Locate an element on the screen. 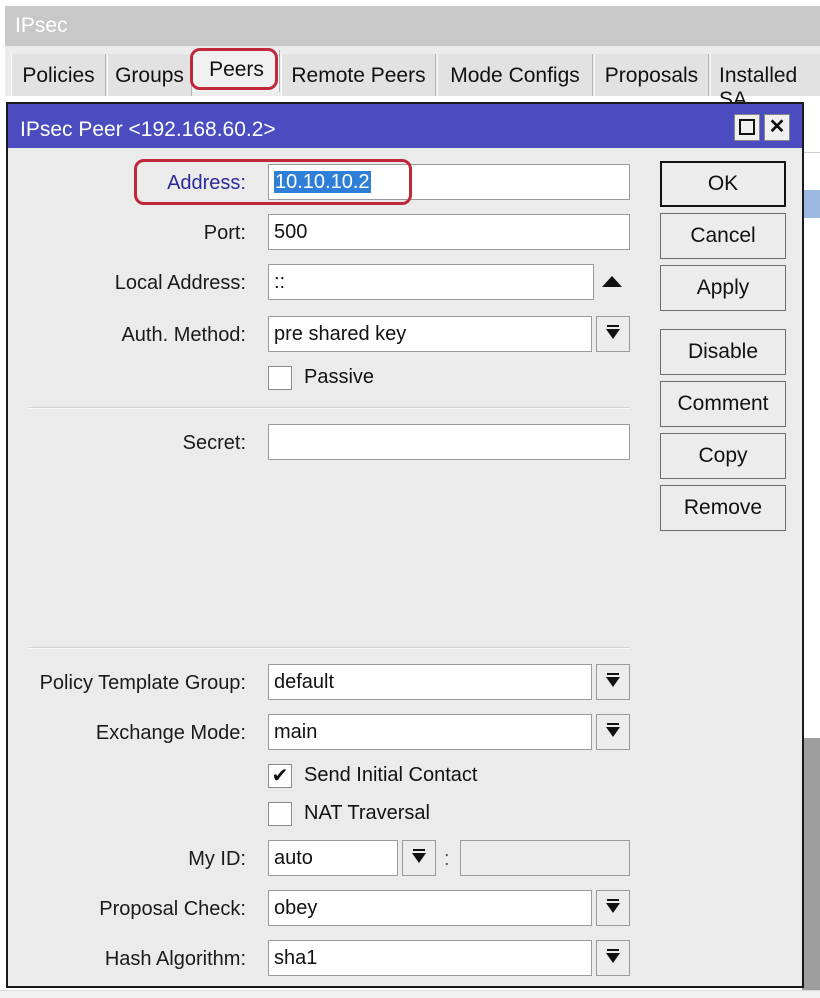  exchange-mode-select: main is located at coordinates (430, 732).